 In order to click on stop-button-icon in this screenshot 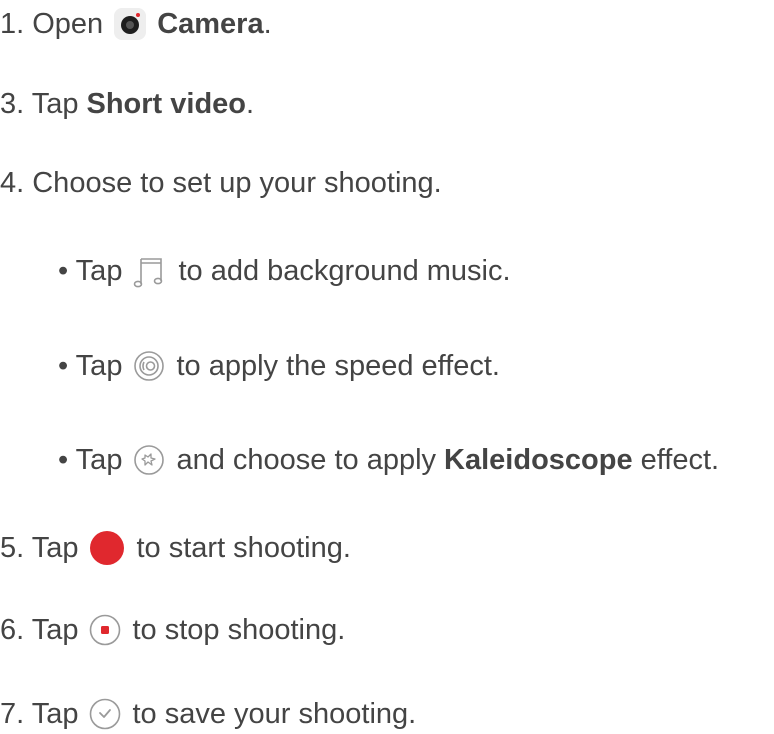, I will do `click(105, 630)`.